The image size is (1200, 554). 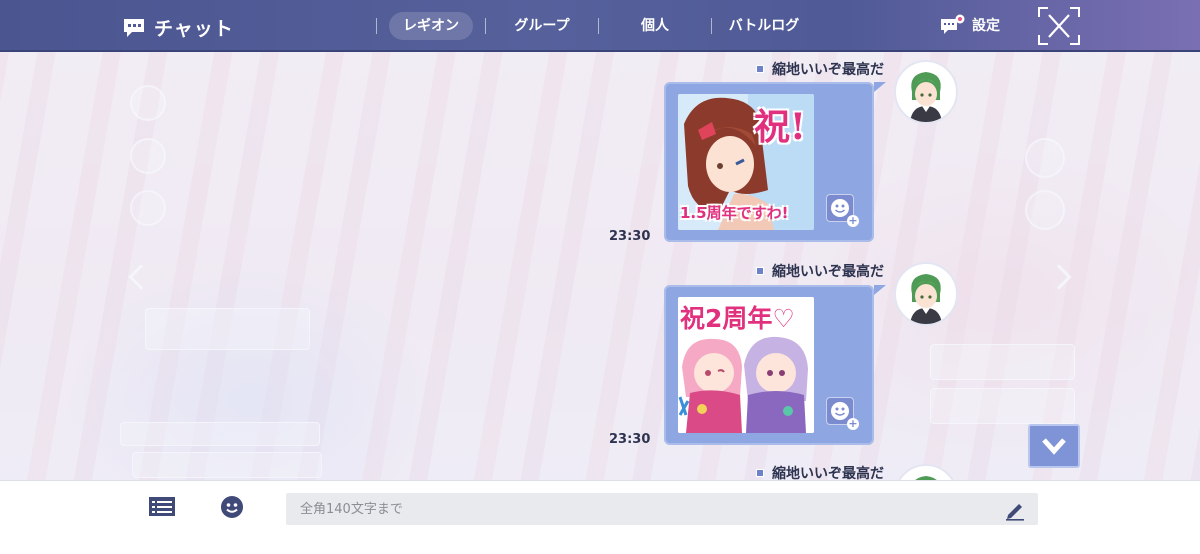 What do you see at coordinates (163, 507) in the screenshot?
I see `list-icon` at bounding box center [163, 507].